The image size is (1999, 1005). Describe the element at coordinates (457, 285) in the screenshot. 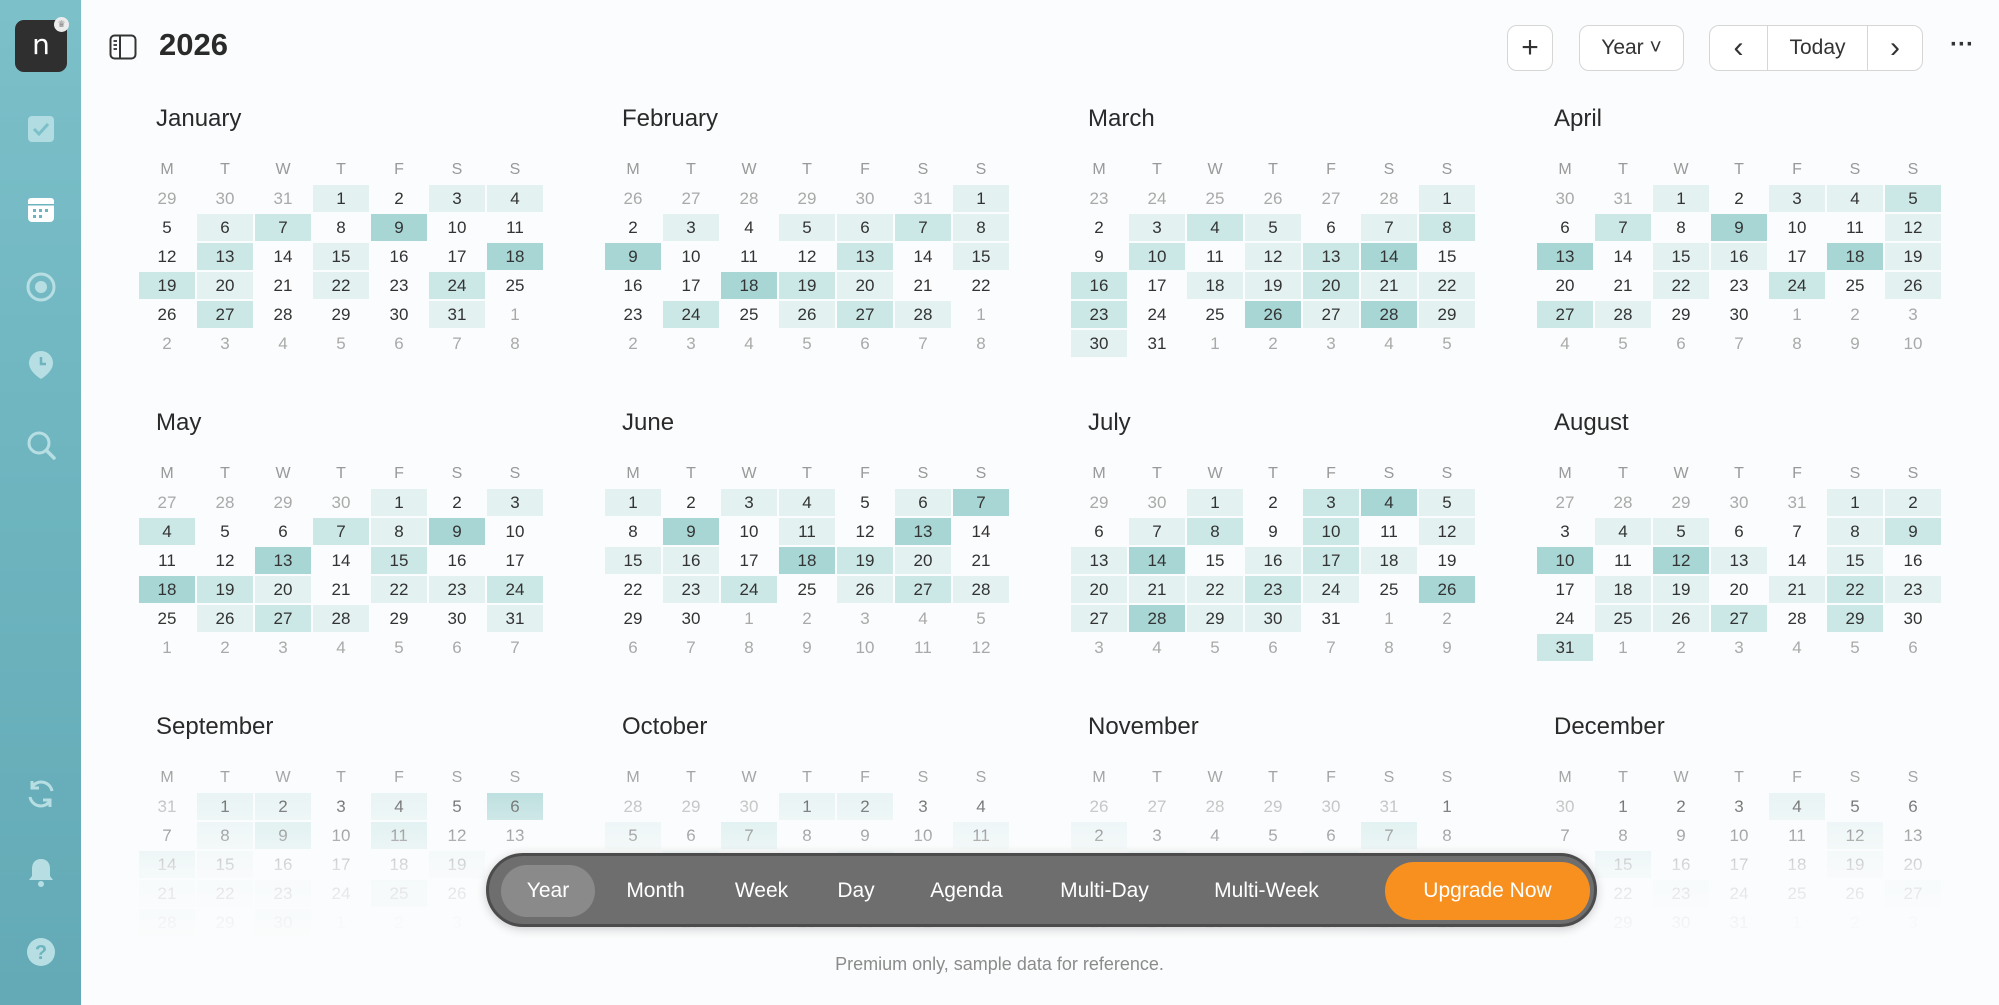

I see `day-cell: 24` at that location.